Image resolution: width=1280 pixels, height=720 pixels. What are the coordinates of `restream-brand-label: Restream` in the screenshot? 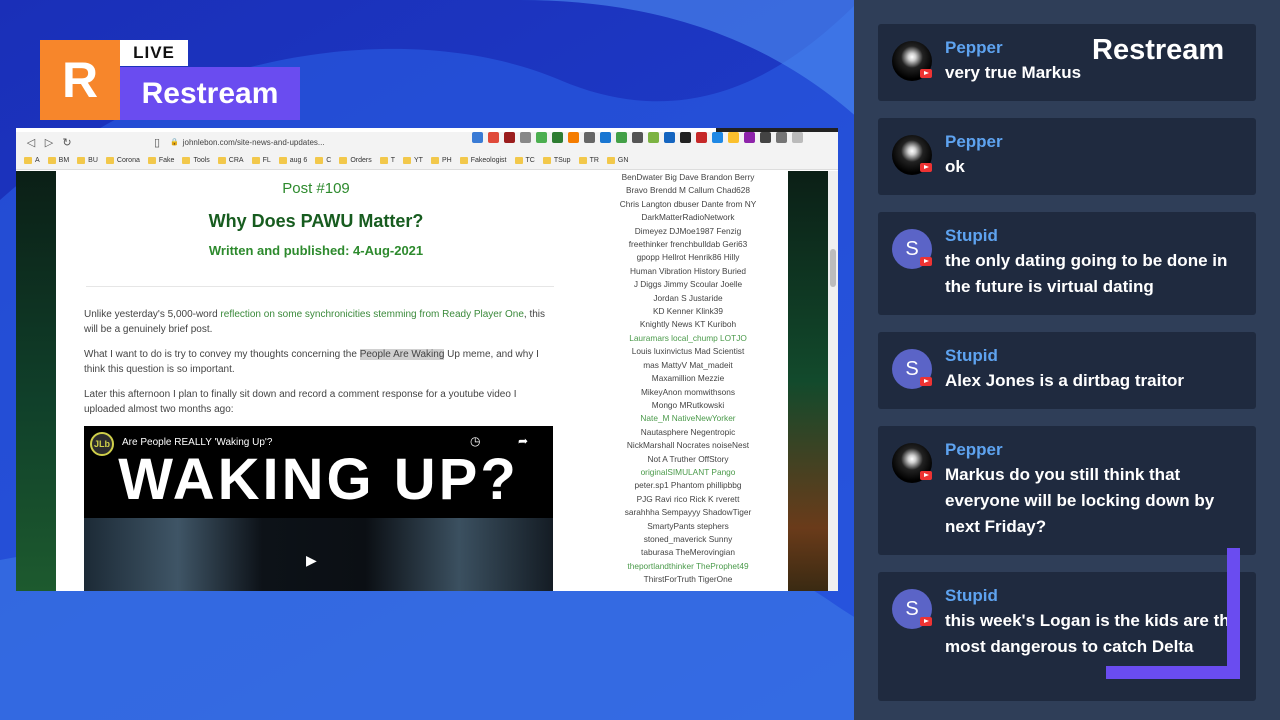 It's located at (210, 93).